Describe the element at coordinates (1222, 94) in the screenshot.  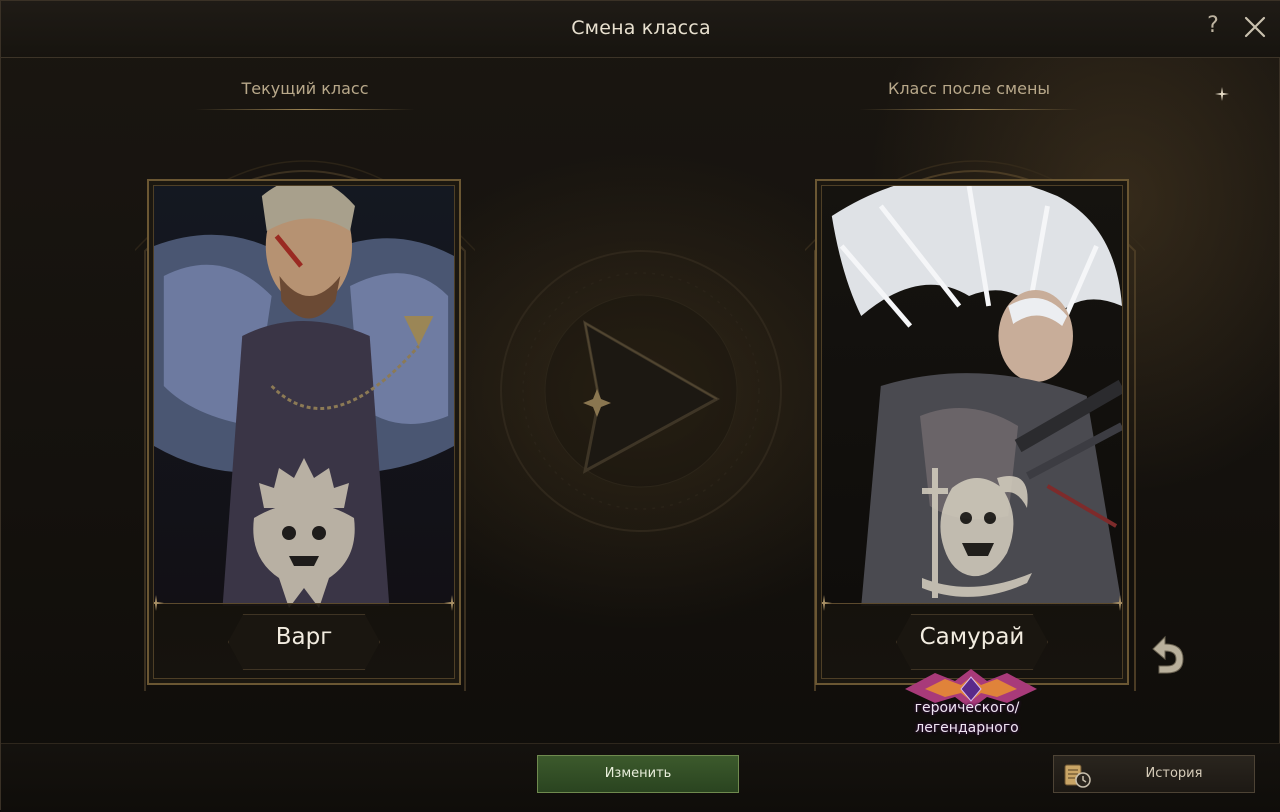
I see `sparkle-icon` at that location.